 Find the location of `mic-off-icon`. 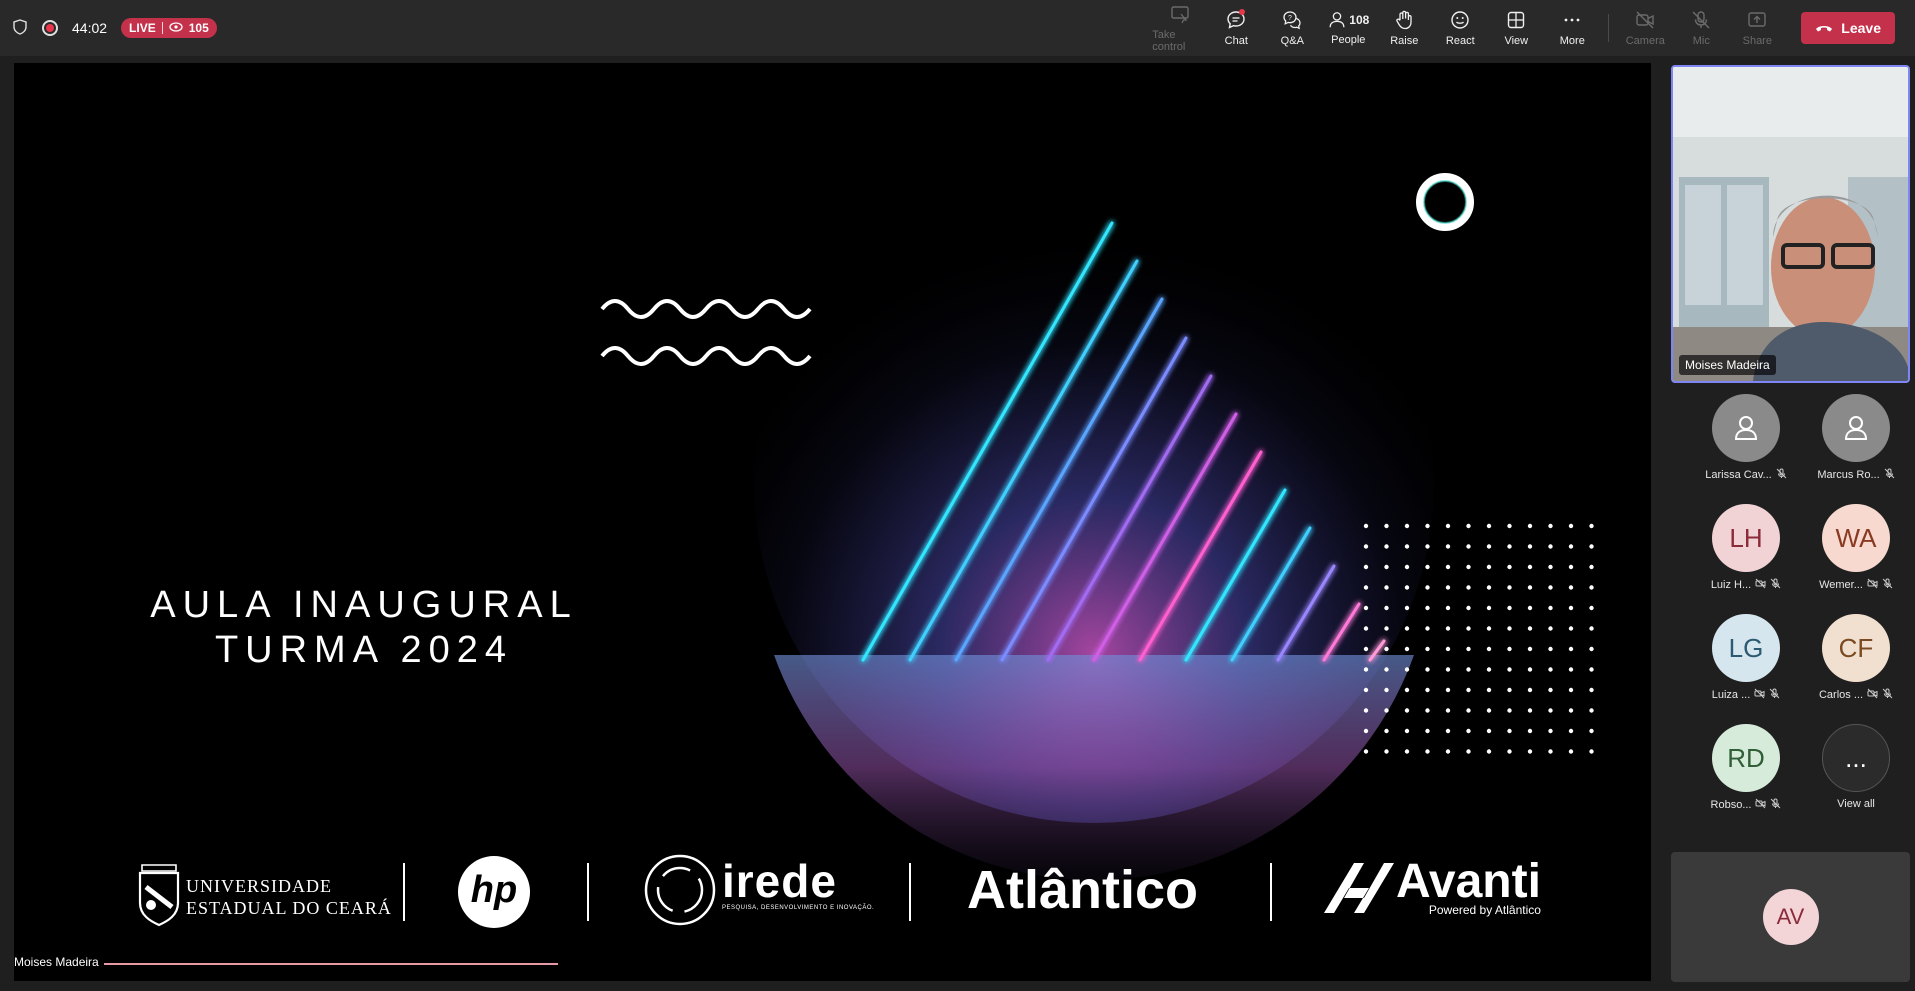

mic-off-icon is located at coordinates (1775, 805).